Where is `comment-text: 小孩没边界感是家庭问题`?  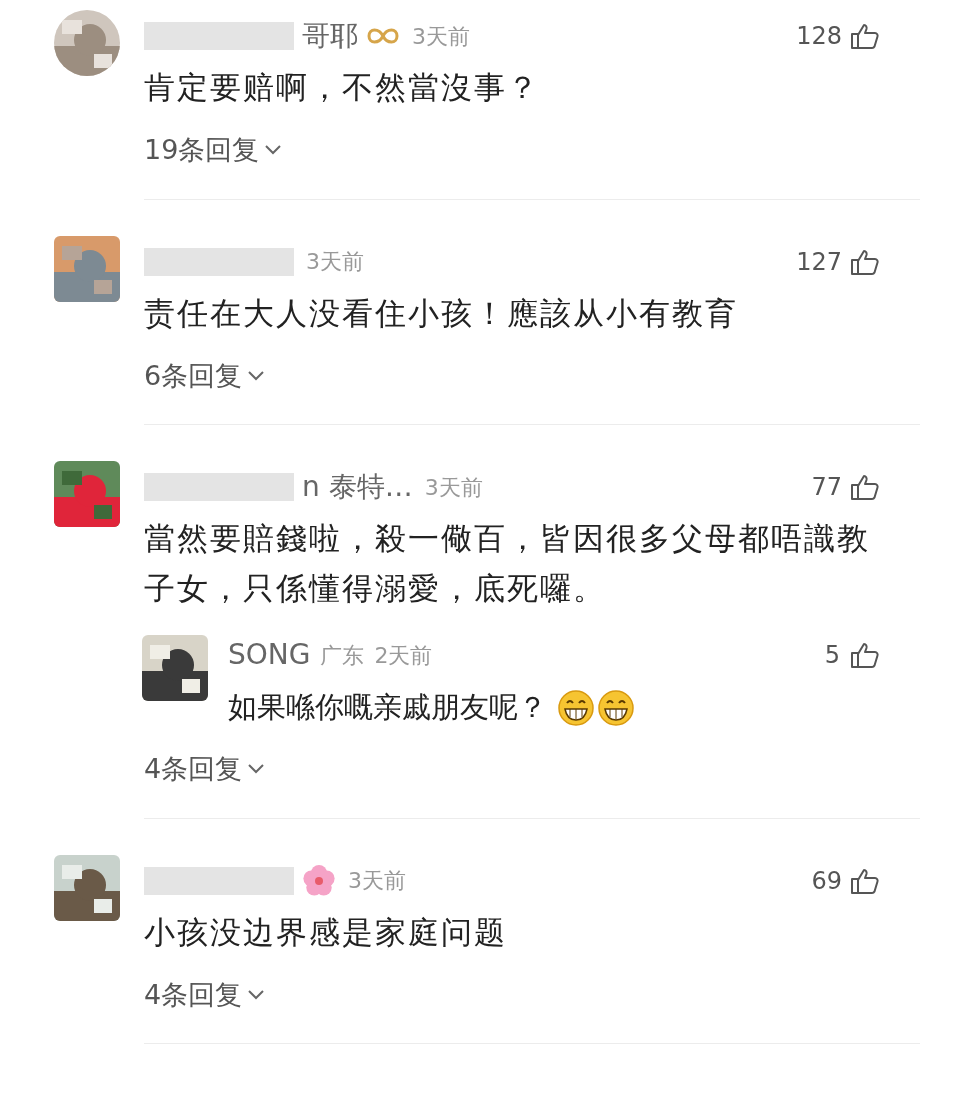 comment-text: 小孩没边界感是家庭问题 is located at coordinates (326, 932).